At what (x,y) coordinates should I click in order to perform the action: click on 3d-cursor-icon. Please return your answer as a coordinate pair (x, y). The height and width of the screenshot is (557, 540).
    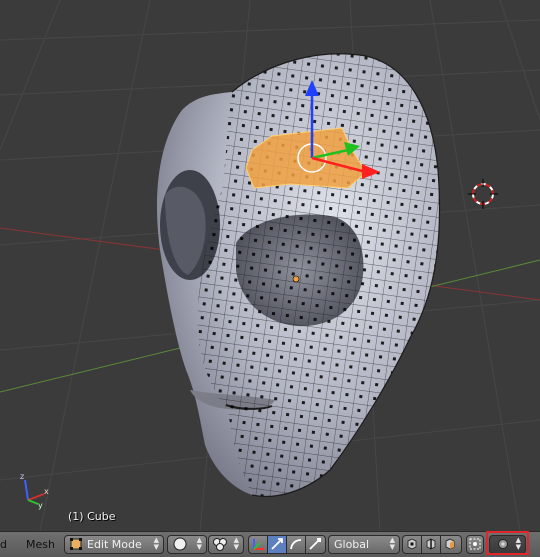
    Looking at the image, I should click on (483, 194).